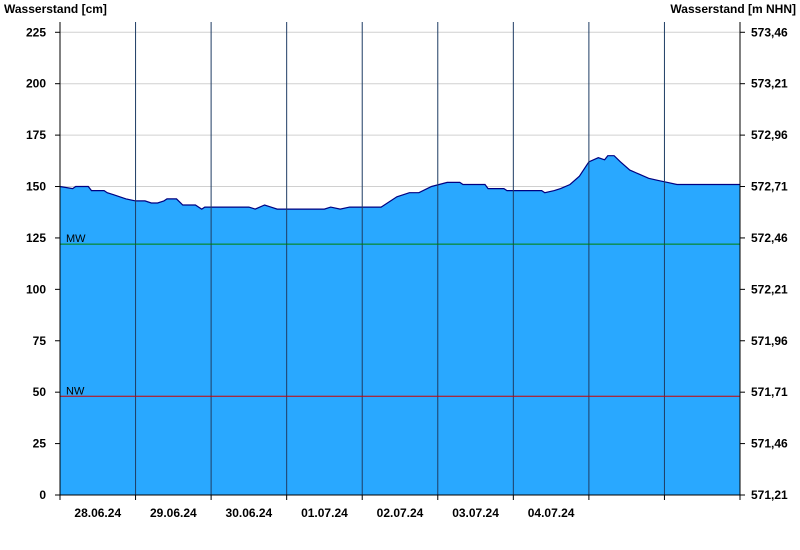  Describe the element at coordinates (769, 135) in the screenshot. I see `y-right-tick-label: 572,96` at that location.